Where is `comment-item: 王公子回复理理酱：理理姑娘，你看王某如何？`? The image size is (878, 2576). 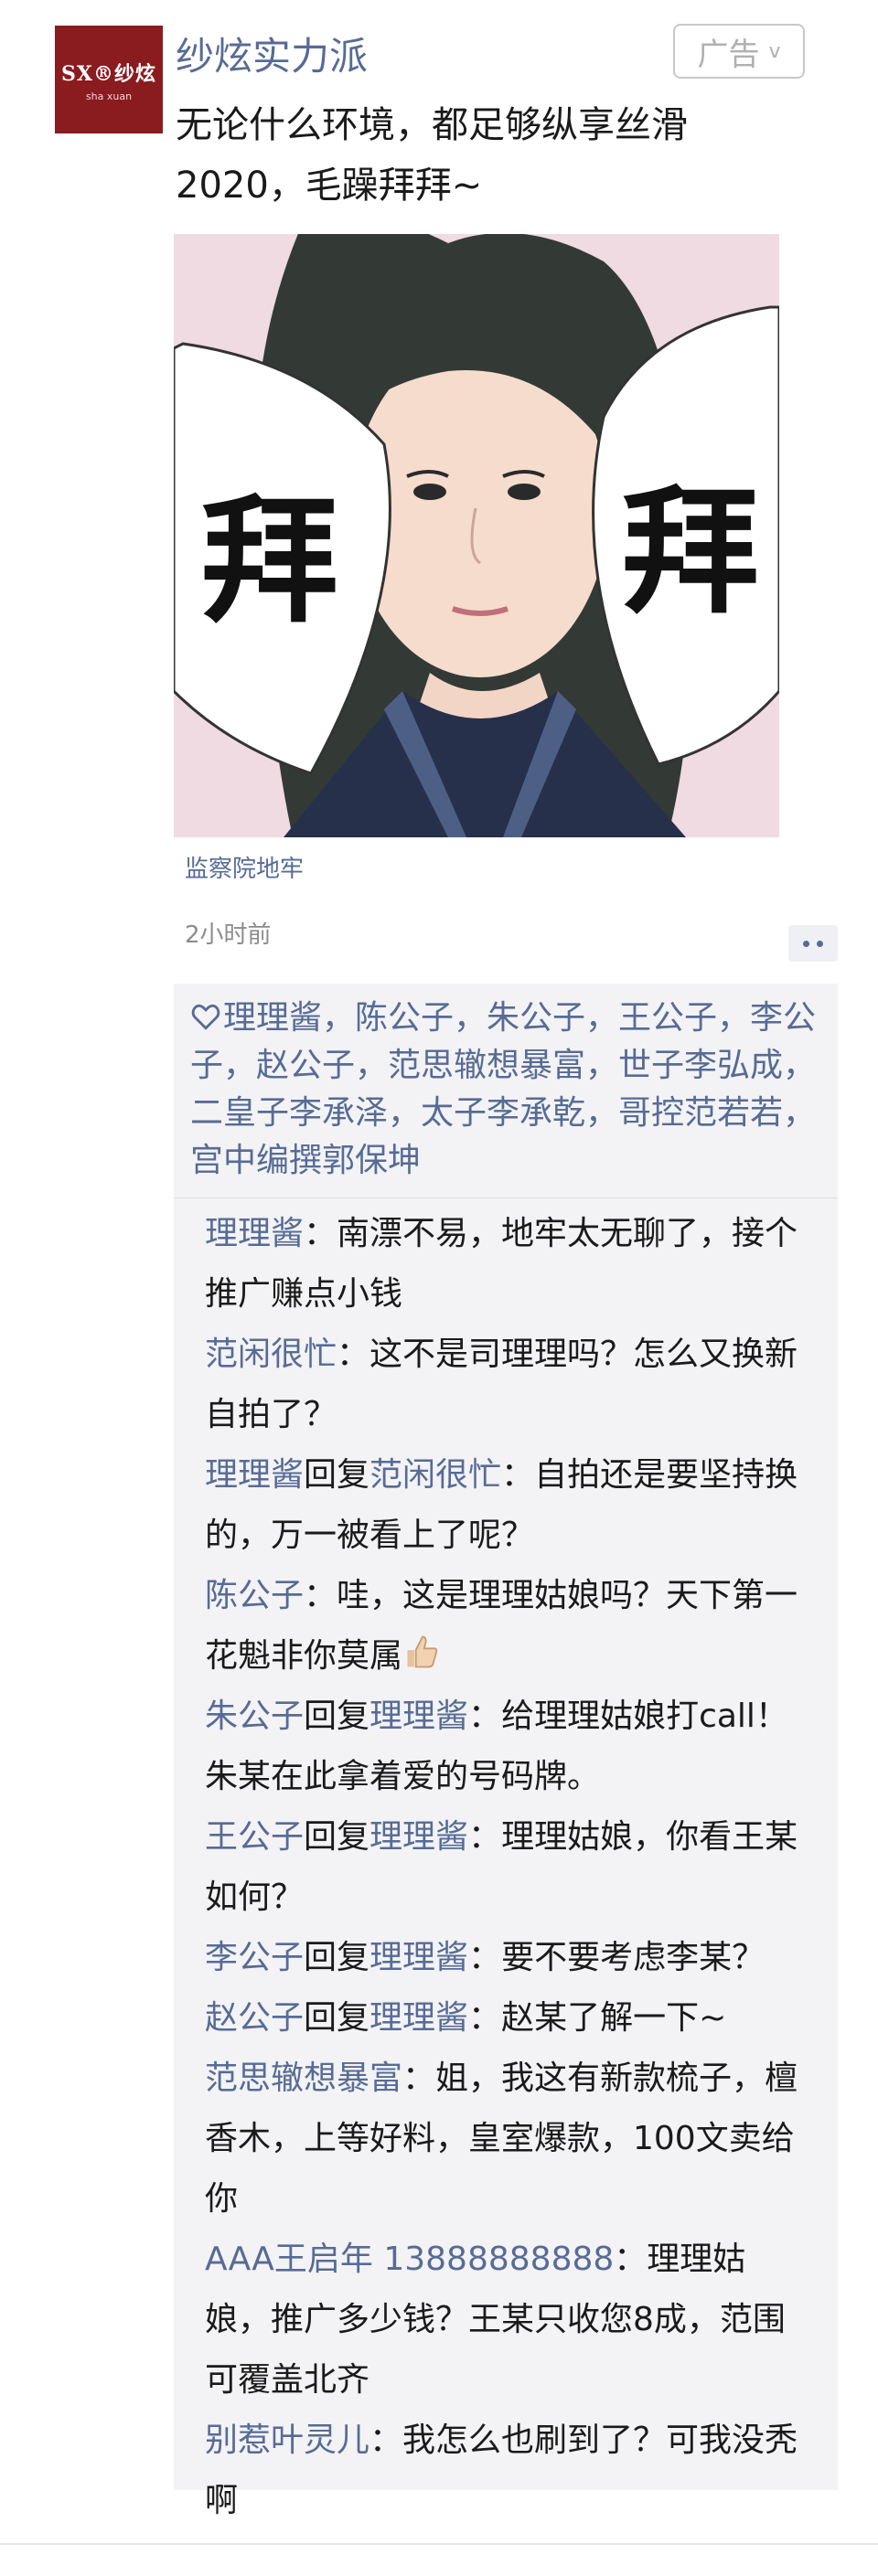
comment-item: 王公子回复理理酱：理理姑娘，你看王某如何？ is located at coordinates (506, 1867).